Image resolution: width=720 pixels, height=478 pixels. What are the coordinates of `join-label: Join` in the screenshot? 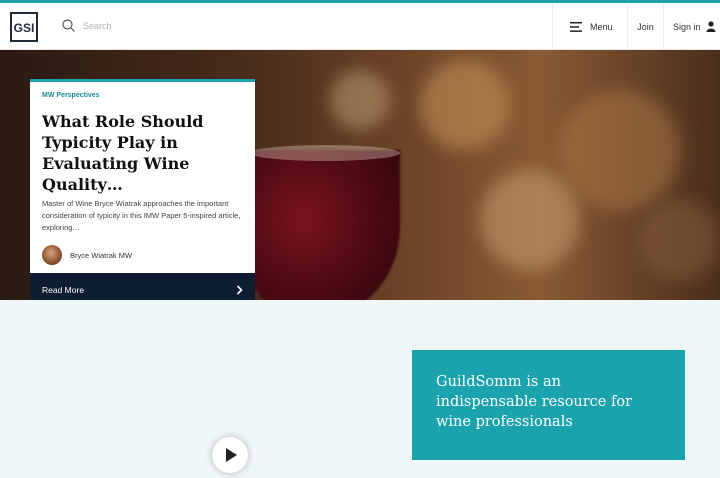 It's located at (645, 26).